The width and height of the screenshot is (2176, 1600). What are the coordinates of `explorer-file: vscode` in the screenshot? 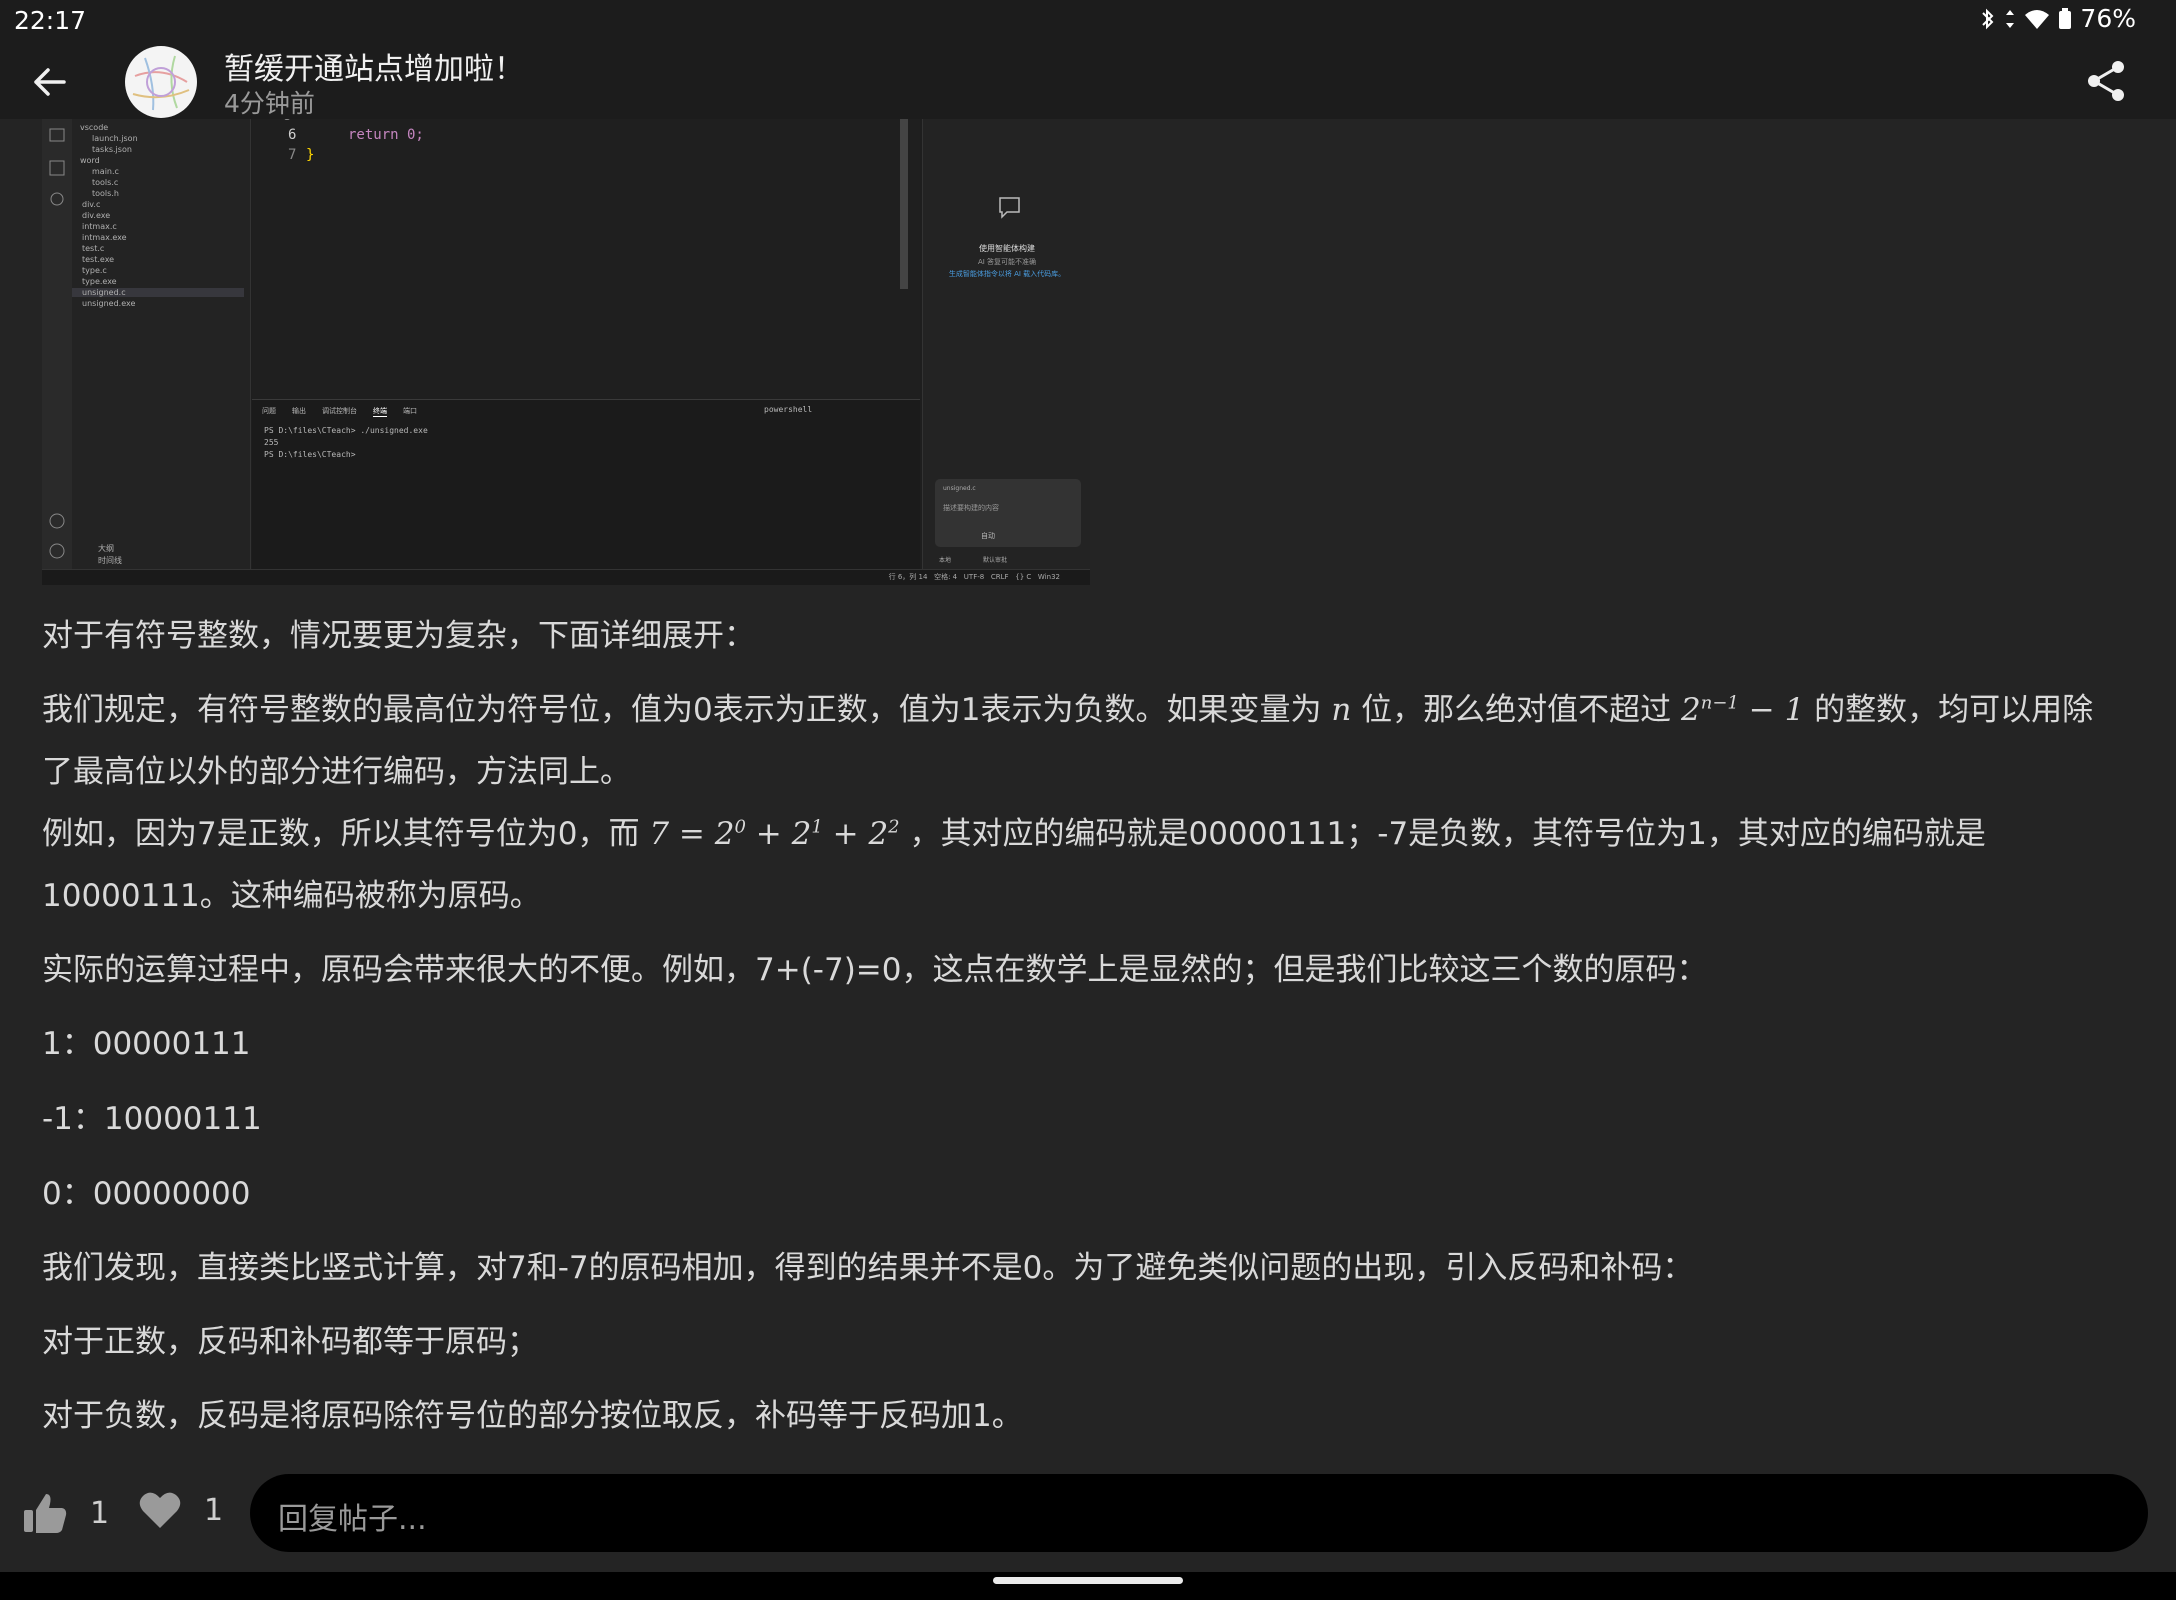 It's located at (94, 127).